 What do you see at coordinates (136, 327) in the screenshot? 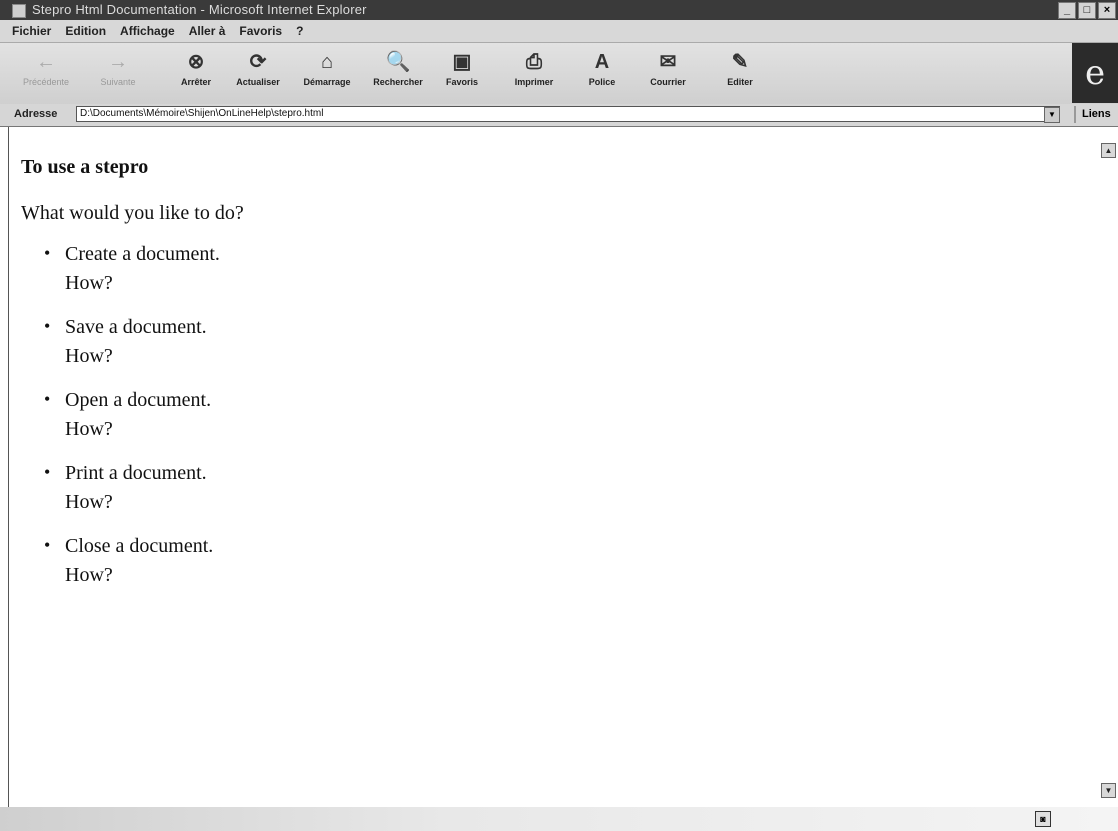
I see `task-save-link: Save a document.` at bounding box center [136, 327].